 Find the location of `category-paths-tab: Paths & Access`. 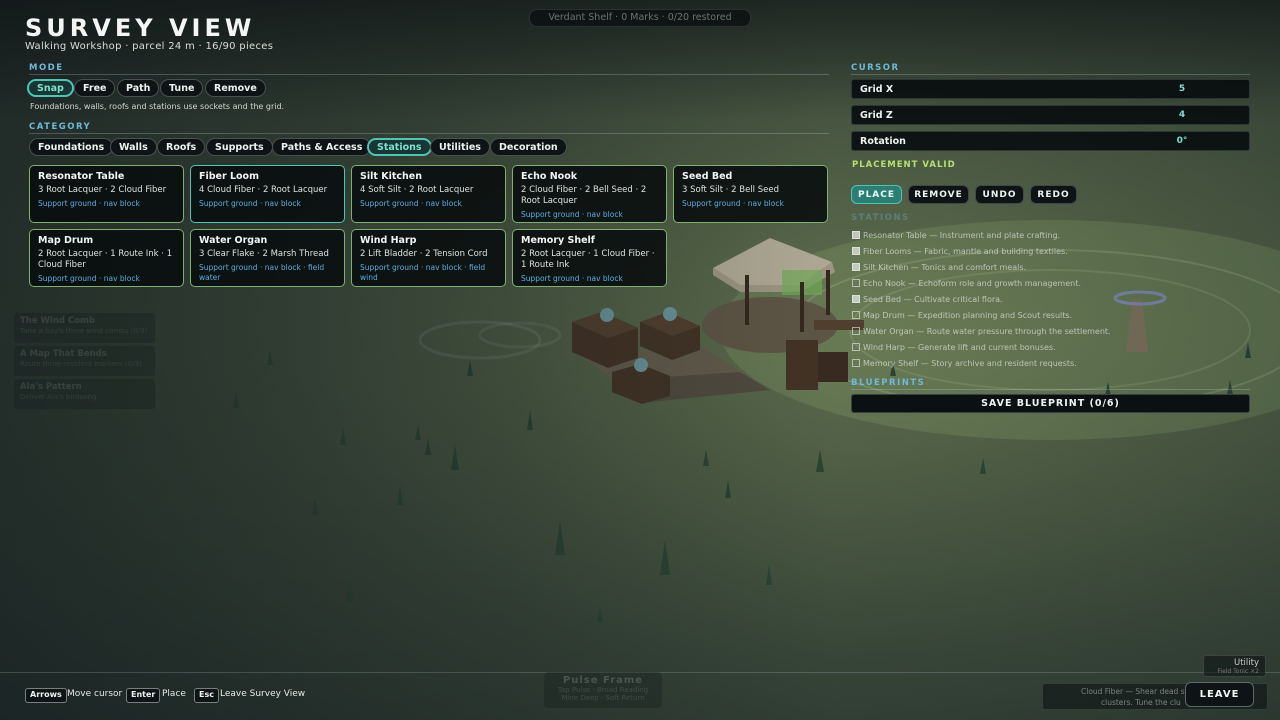

category-paths-tab: Paths & Access is located at coordinates (322, 147).